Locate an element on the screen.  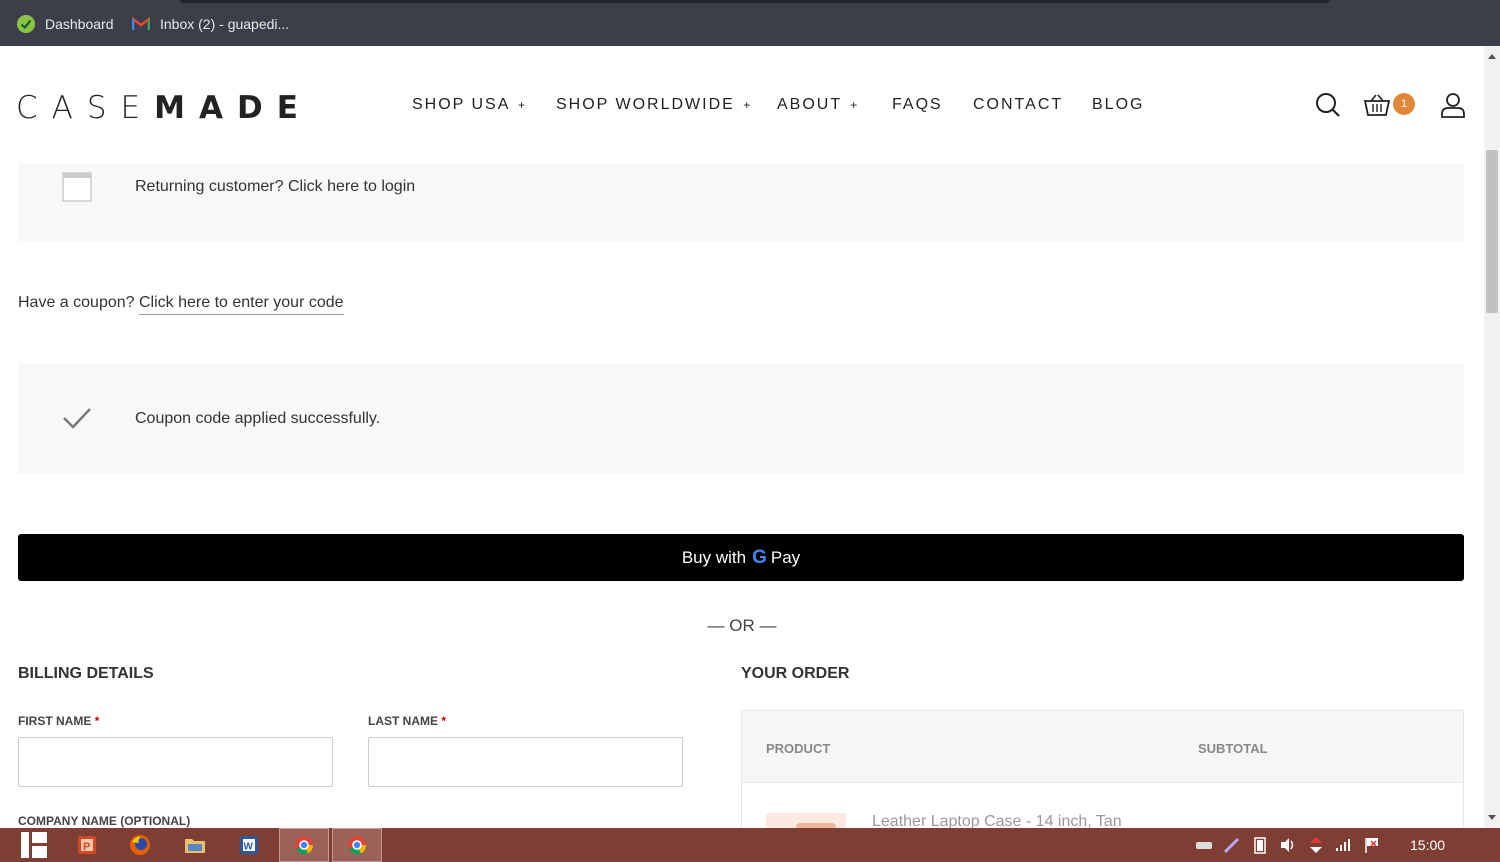
first-name-field is located at coordinates (175, 762).